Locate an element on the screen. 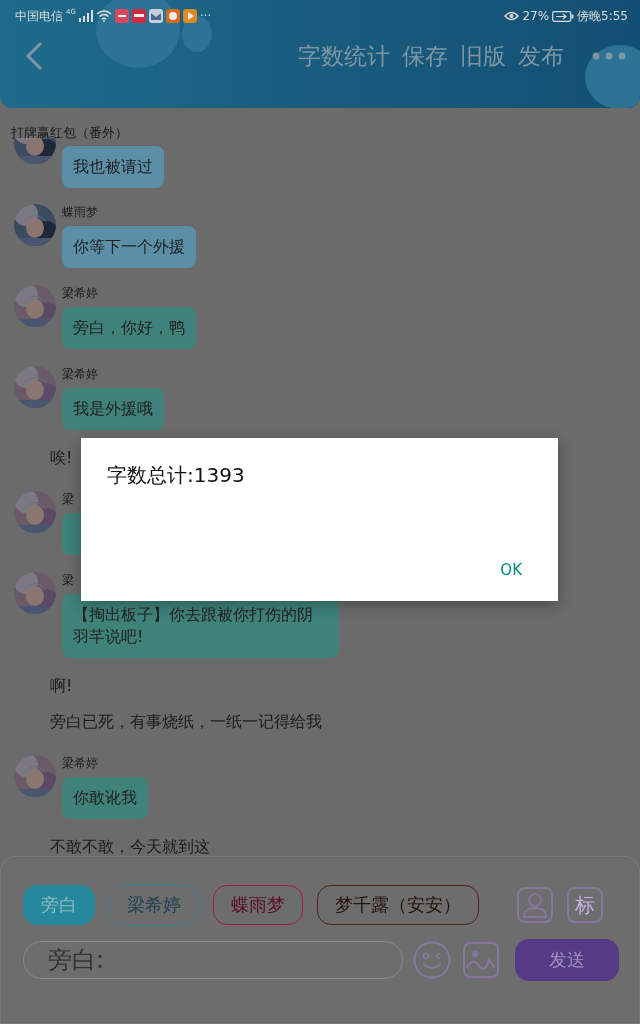  character-chip: 梦千露（安安） is located at coordinates (398, 905).